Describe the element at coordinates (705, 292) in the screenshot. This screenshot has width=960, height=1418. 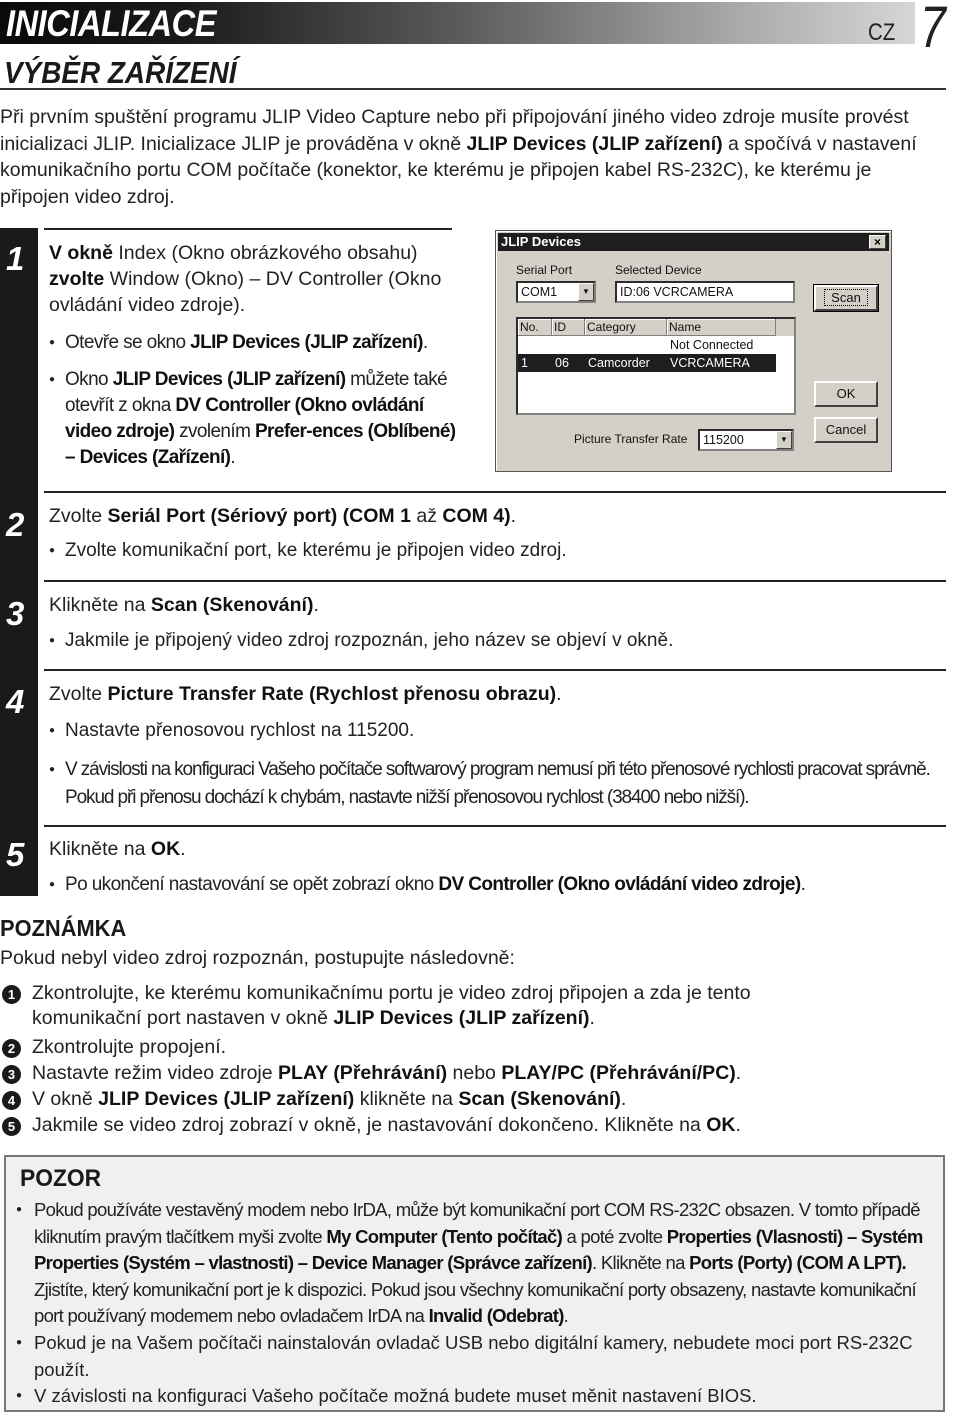
I see `selected-device-field: ID:06 VCRCAMERA` at that location.